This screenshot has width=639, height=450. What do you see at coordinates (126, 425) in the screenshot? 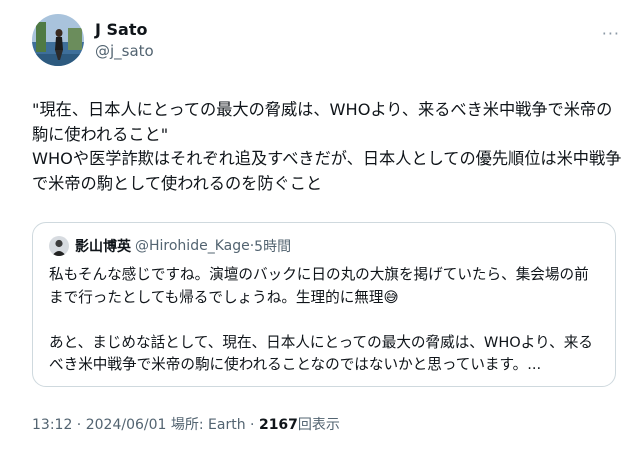
I see `tweet-date: 2024/06/01` at bounding box center [126, 425].